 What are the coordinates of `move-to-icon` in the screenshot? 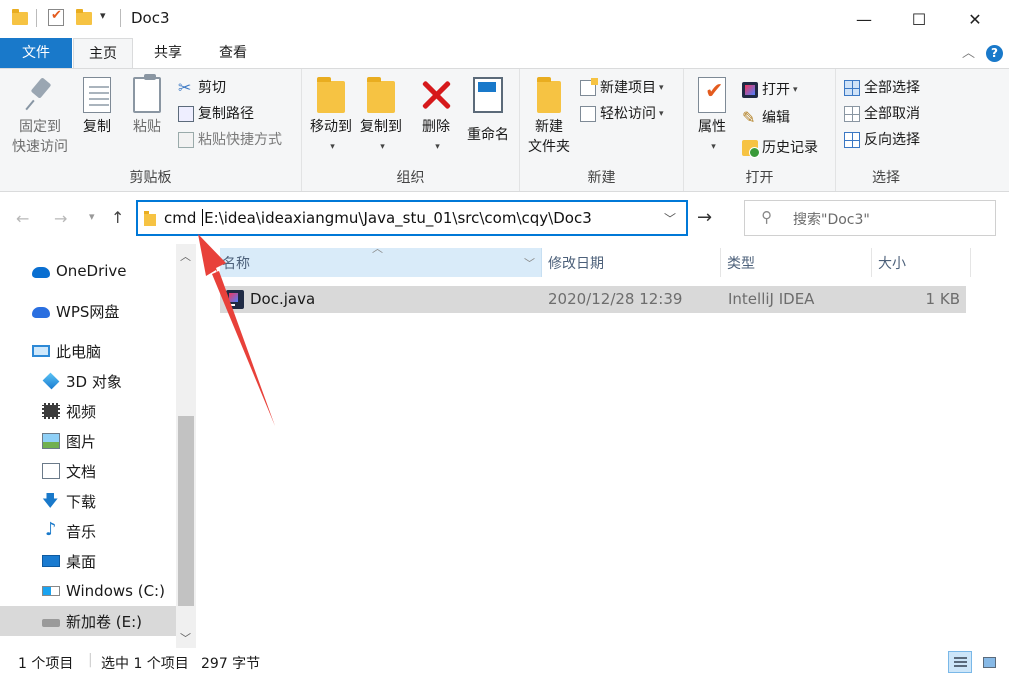 It's located at (331, 95).